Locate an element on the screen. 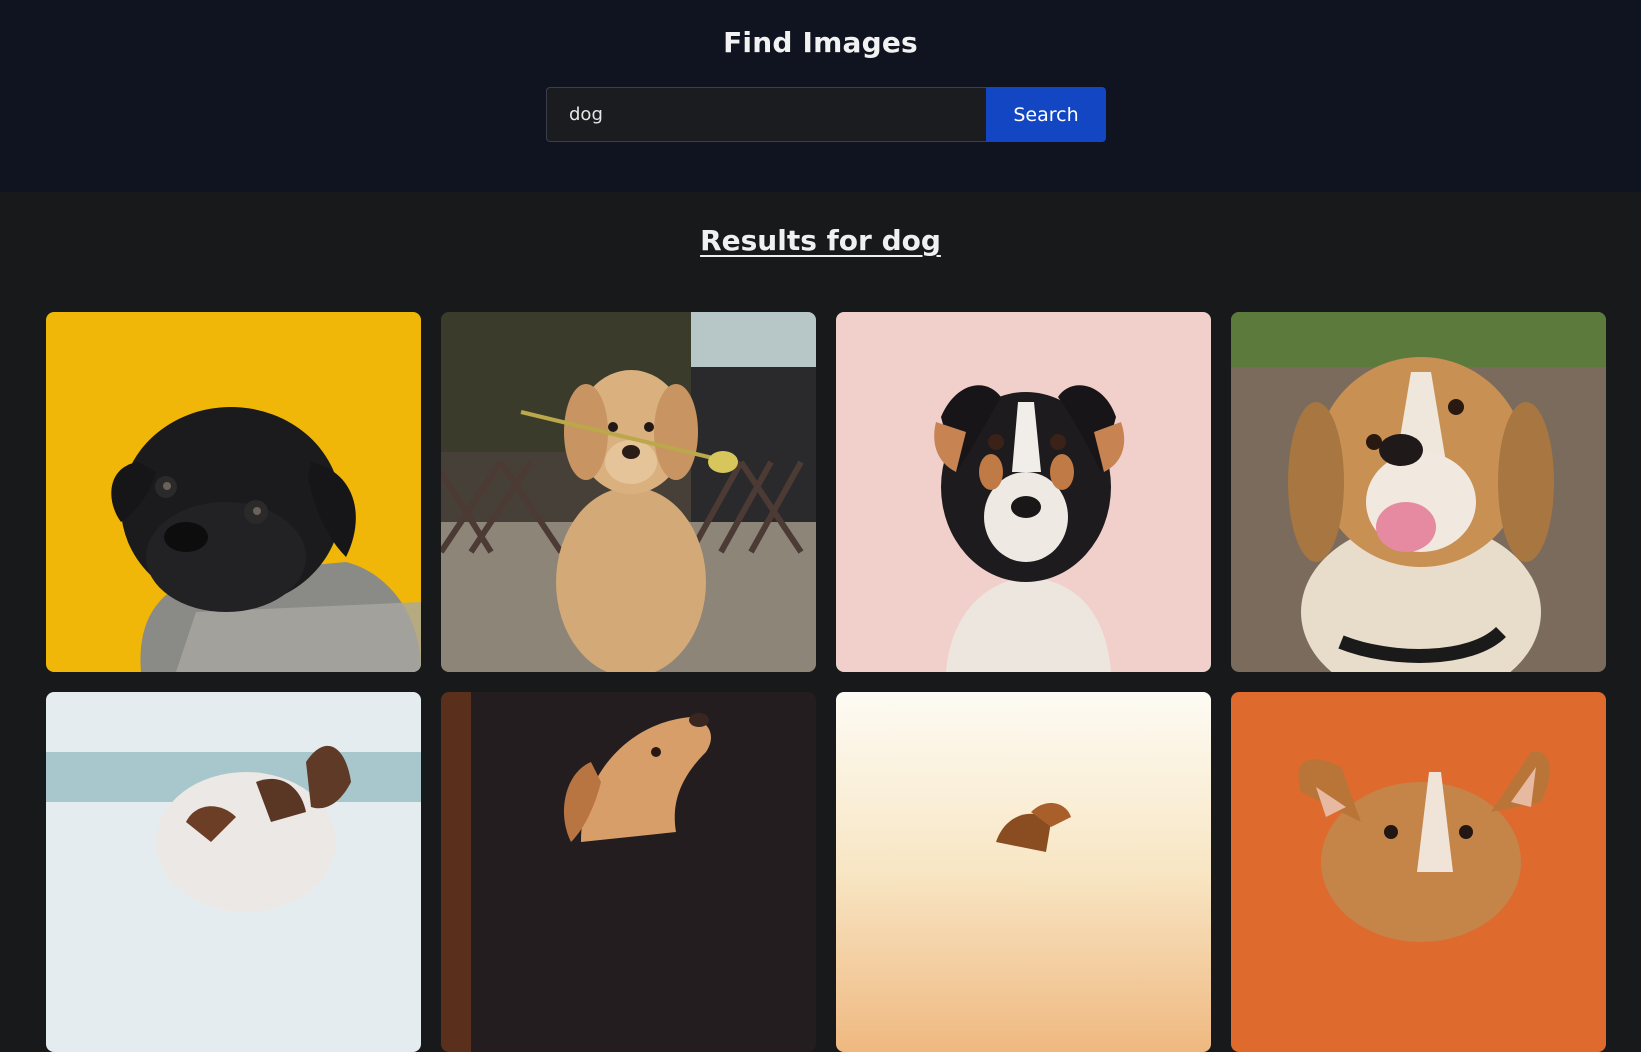 The width and height of the screenshot is (1641, 1052). image-card-corgi is located at coordinates (1418, 872).